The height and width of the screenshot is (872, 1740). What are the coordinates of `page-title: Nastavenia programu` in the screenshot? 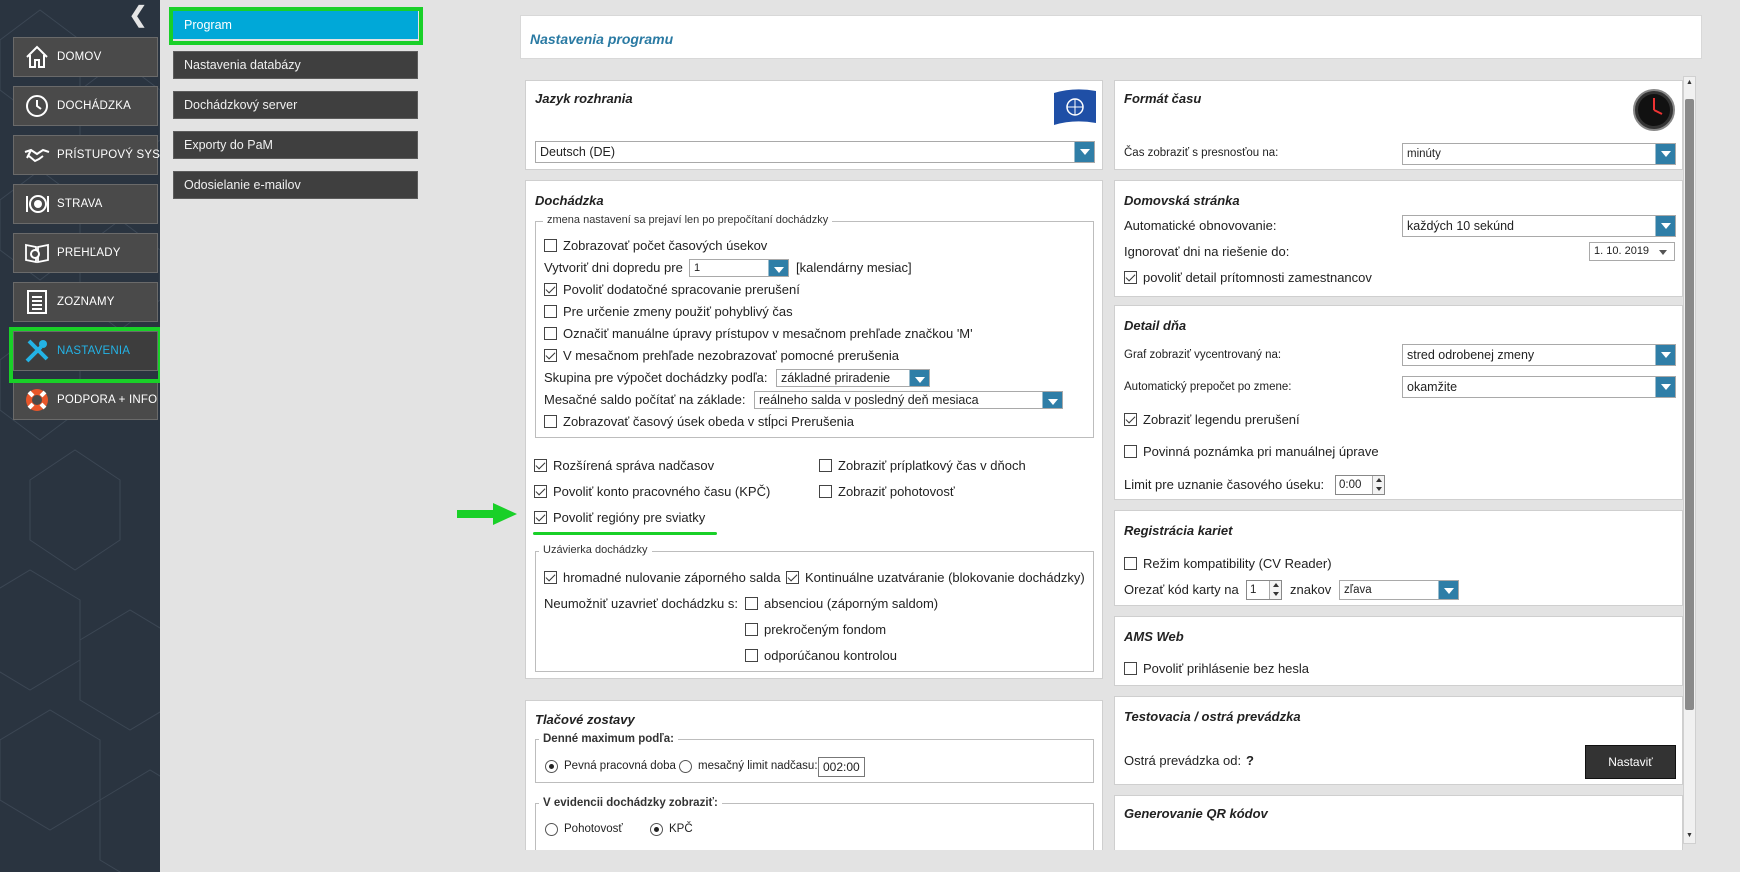 It's located at (602, 39).